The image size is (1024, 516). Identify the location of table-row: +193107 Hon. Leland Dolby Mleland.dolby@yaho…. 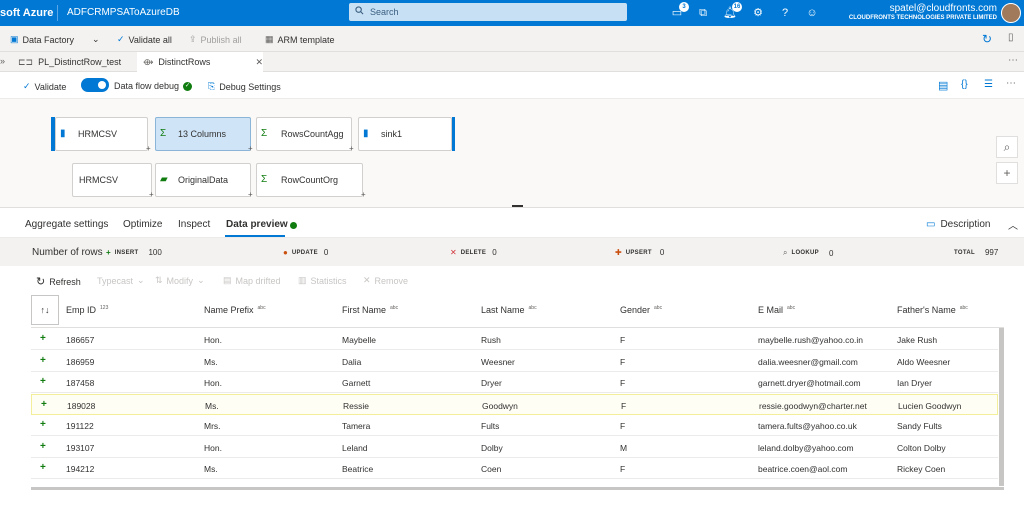
(514, 447).